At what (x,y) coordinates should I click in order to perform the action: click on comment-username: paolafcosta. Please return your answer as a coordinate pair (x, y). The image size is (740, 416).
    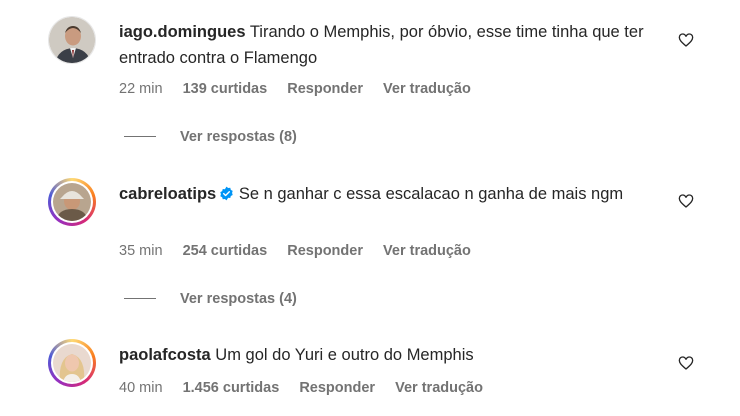
    Looking at the image, I should click on (165, 355).